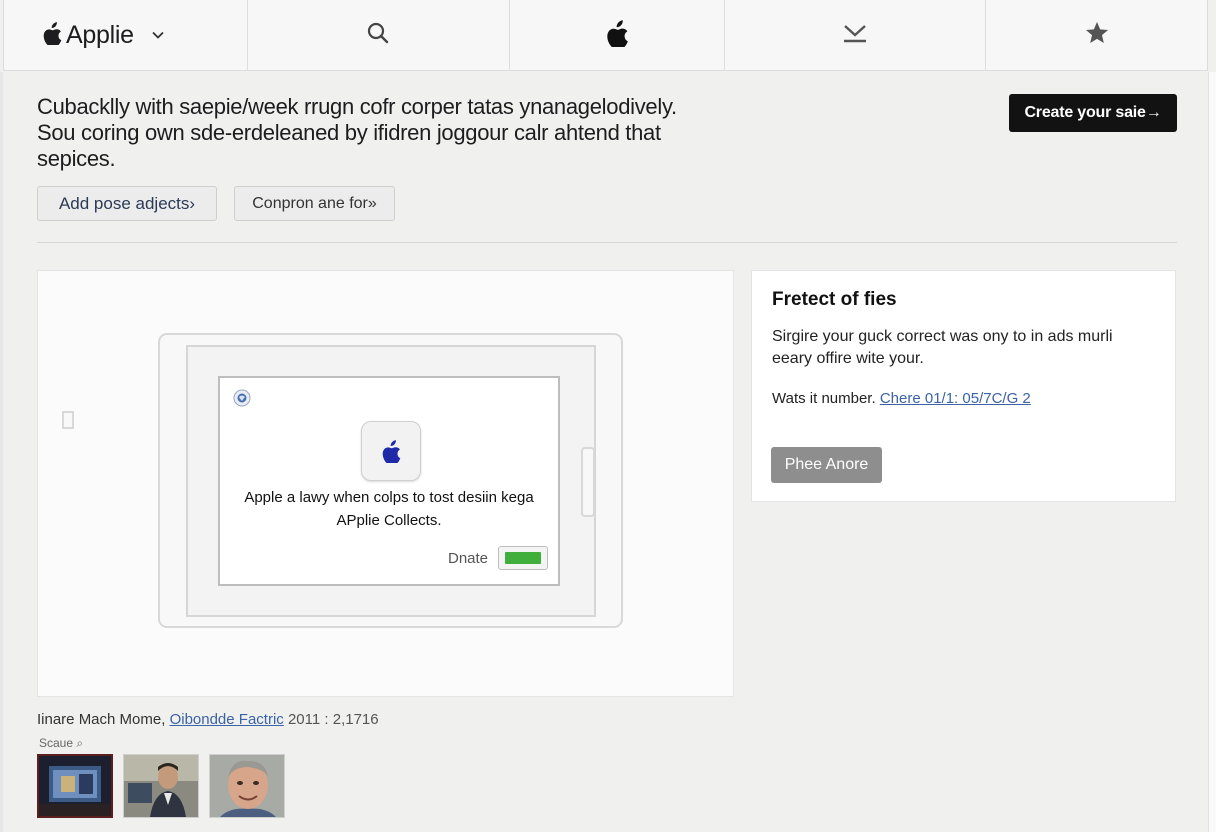 This screenshot has width=1216, height=832. Describe the element at coordinates (389, 520) in the screenshot. I see `dialog-message-line-2: APplie Collects.` at that location.